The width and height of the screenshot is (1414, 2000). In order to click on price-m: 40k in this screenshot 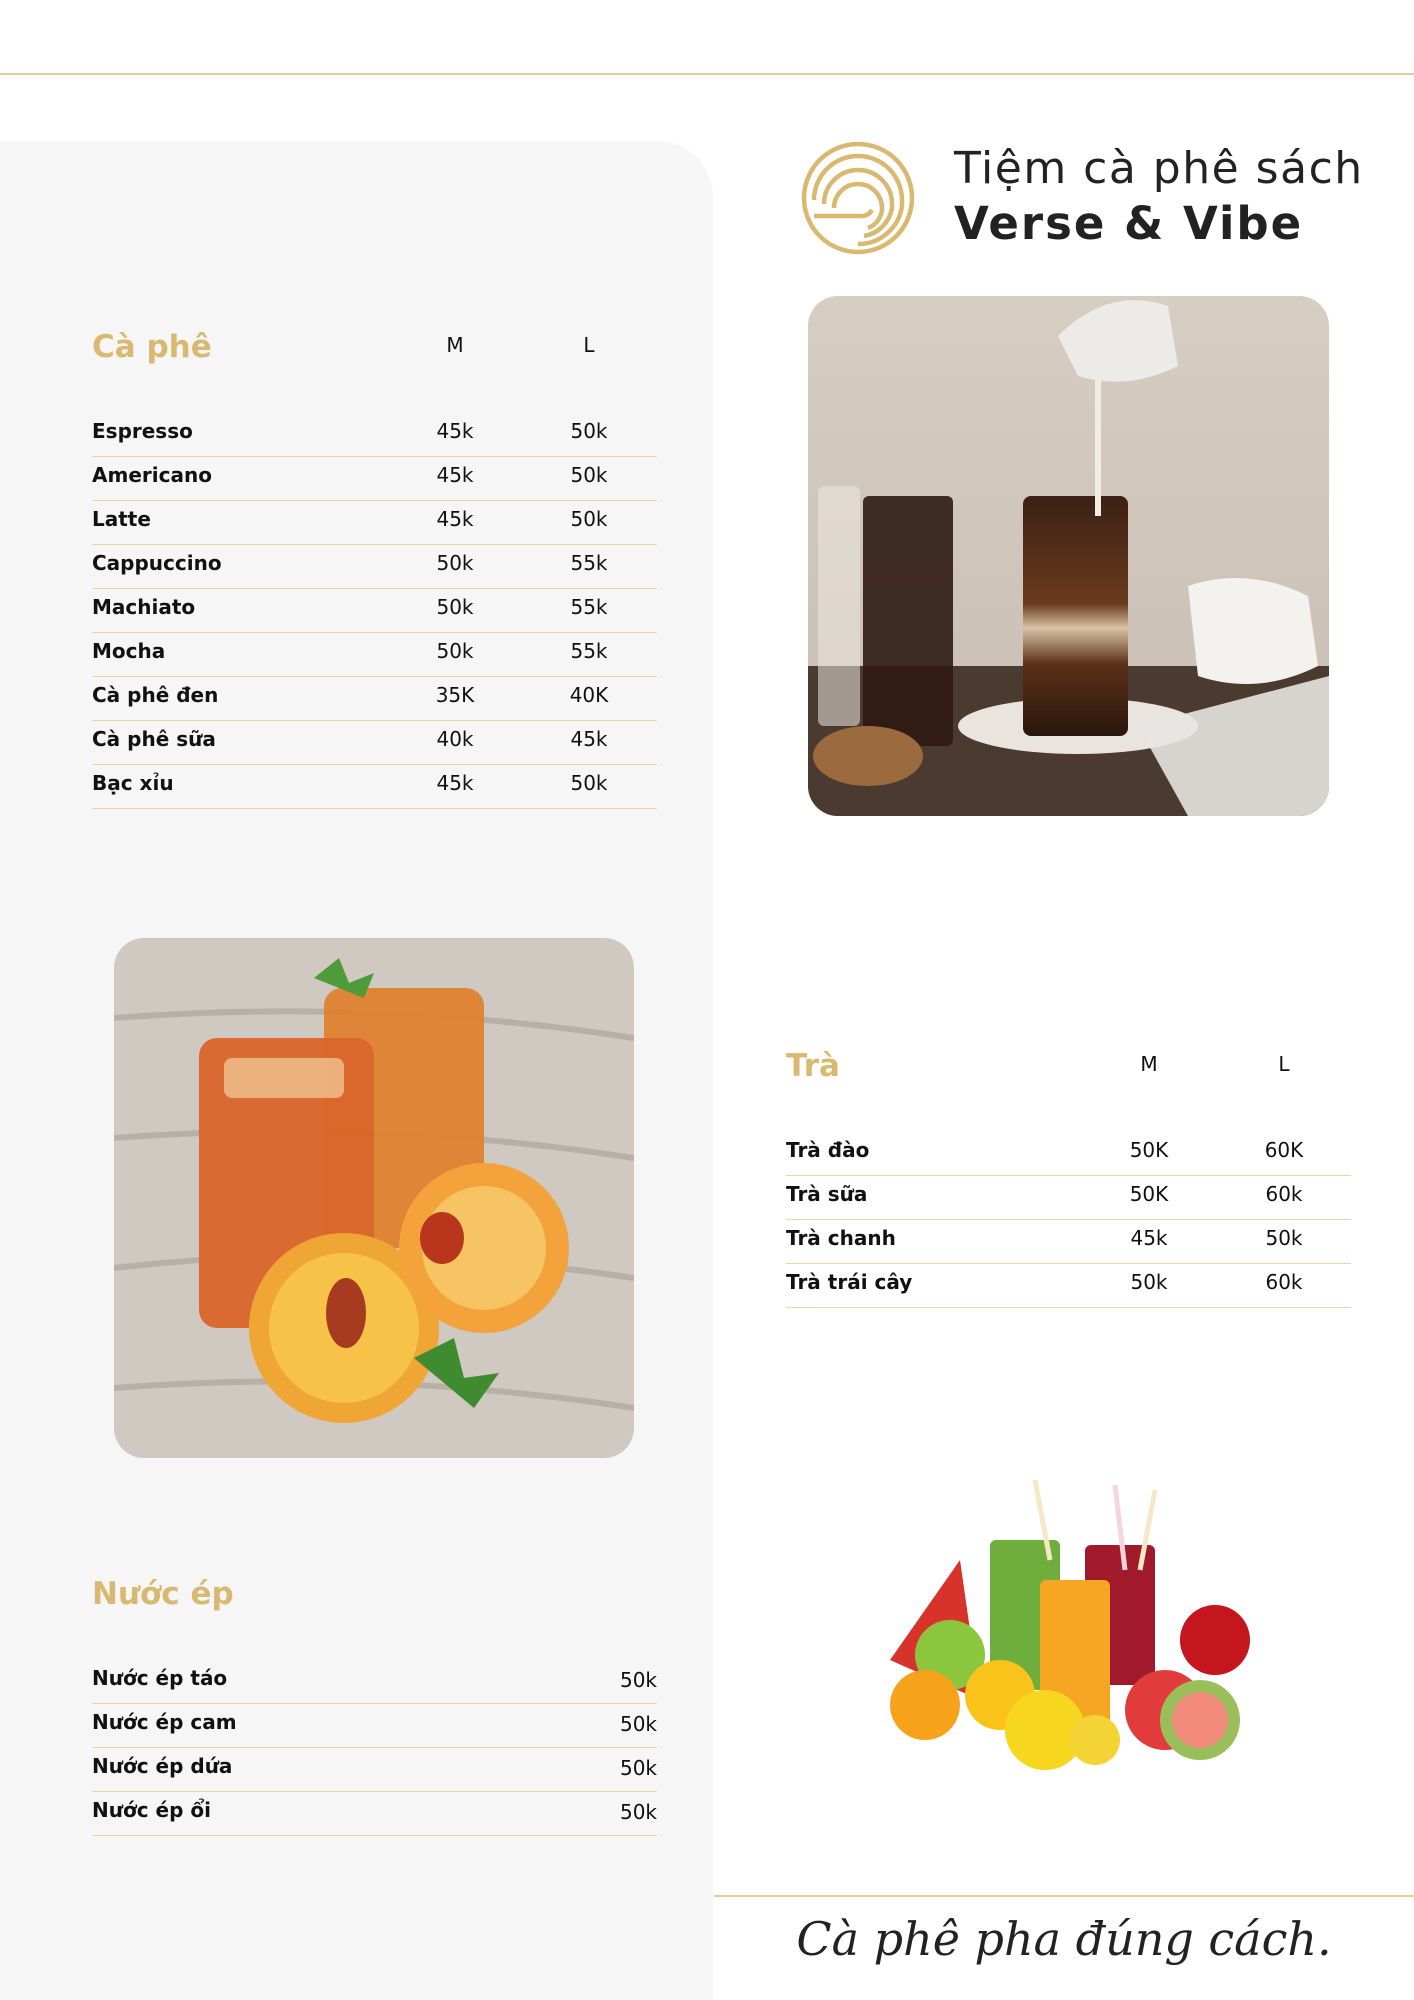, I will do `click(455, 739)`.